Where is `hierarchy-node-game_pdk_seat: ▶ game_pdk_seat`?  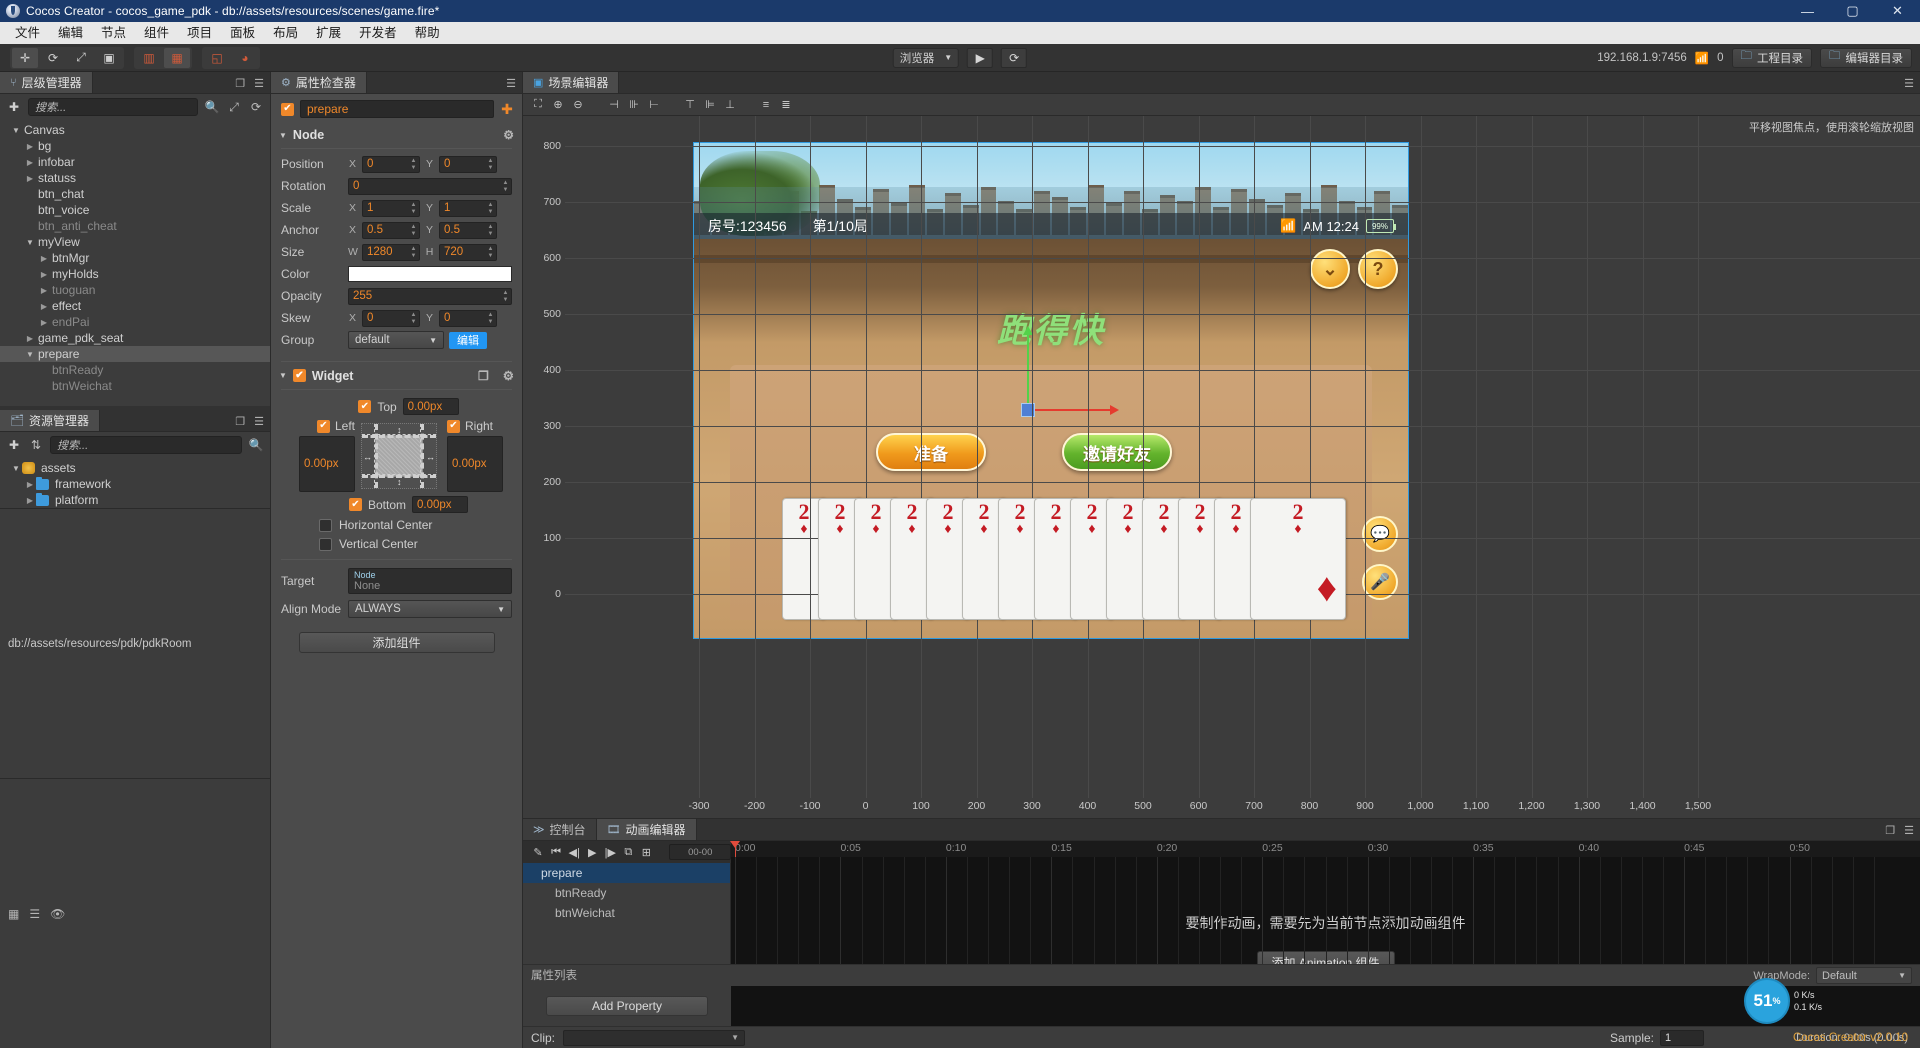 hierarchy-node-game_pdk_seat: ▶ game_pdk_seat is located at coordinates (135, 338).